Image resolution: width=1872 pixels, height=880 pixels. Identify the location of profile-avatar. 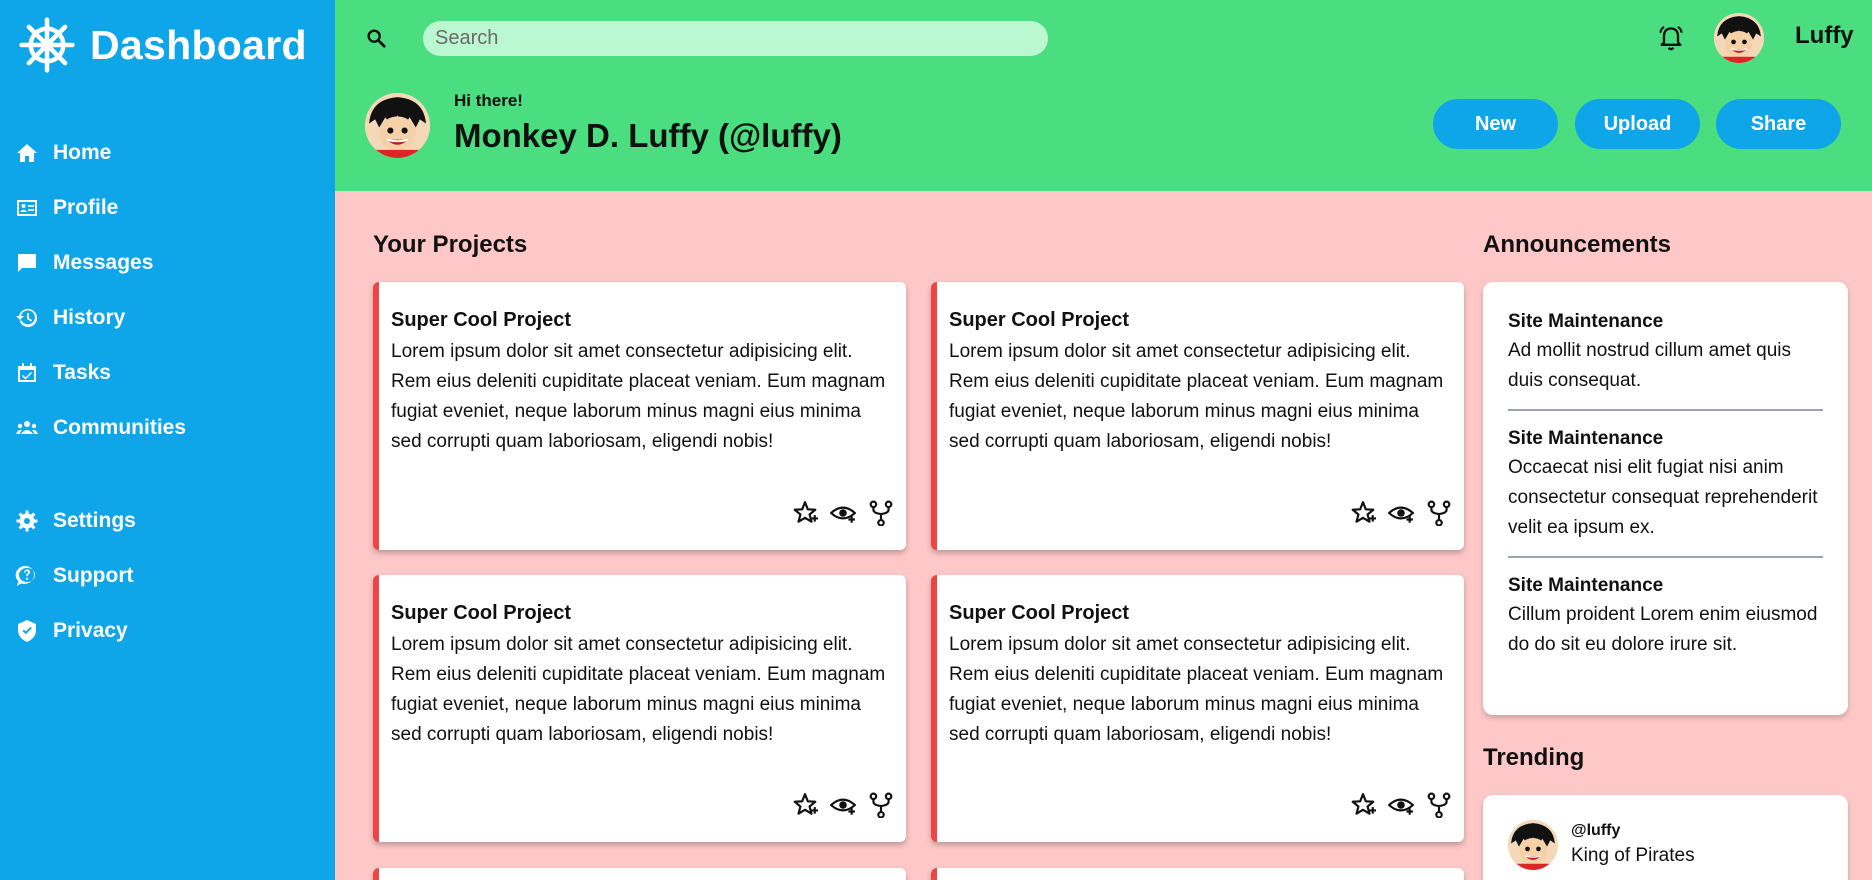
(397, 125).